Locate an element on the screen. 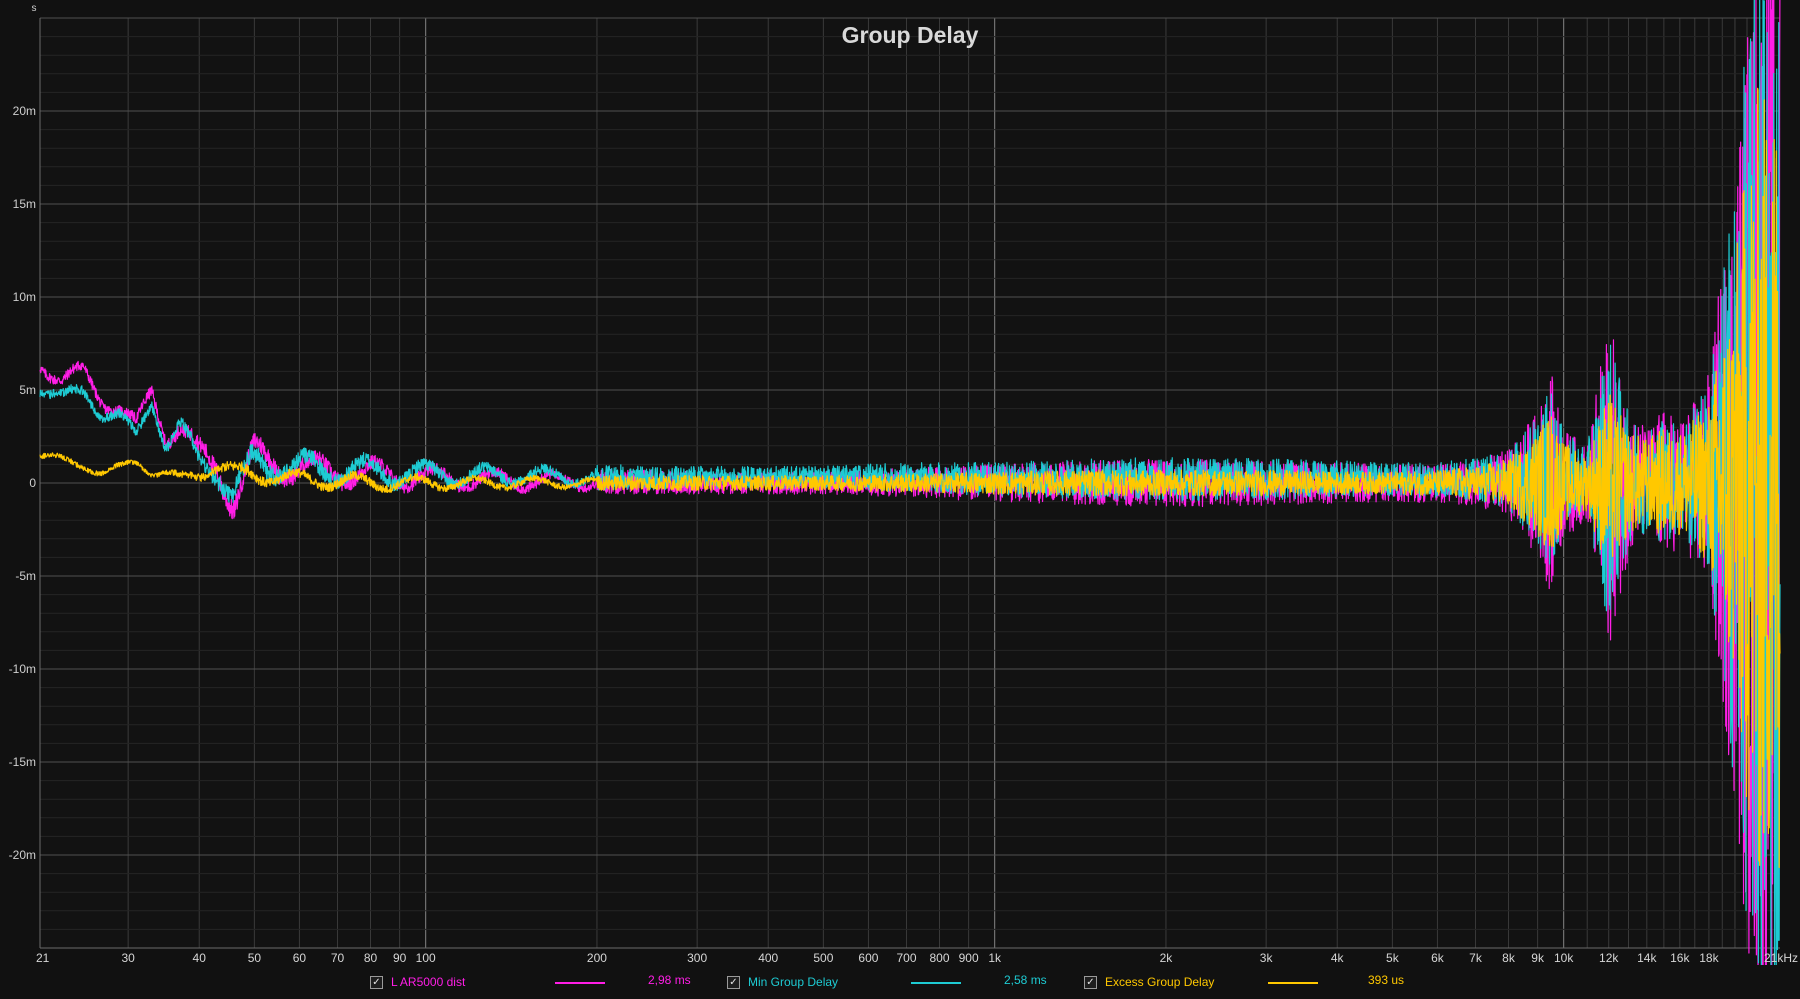 The height and width of the screenshot is (999, 1800). series-1-checkbox: ✓ is located at coordinates (376, 982).